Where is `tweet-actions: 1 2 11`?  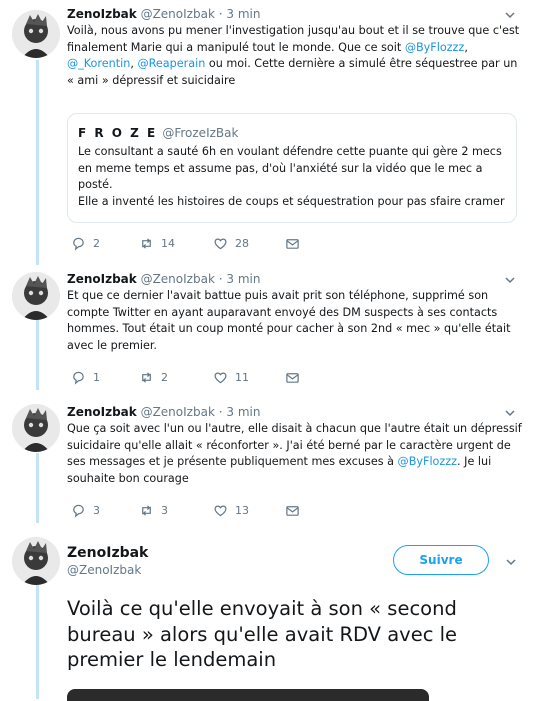
tweet-actions: 1 2 11 is located at coordinates (267, 379).